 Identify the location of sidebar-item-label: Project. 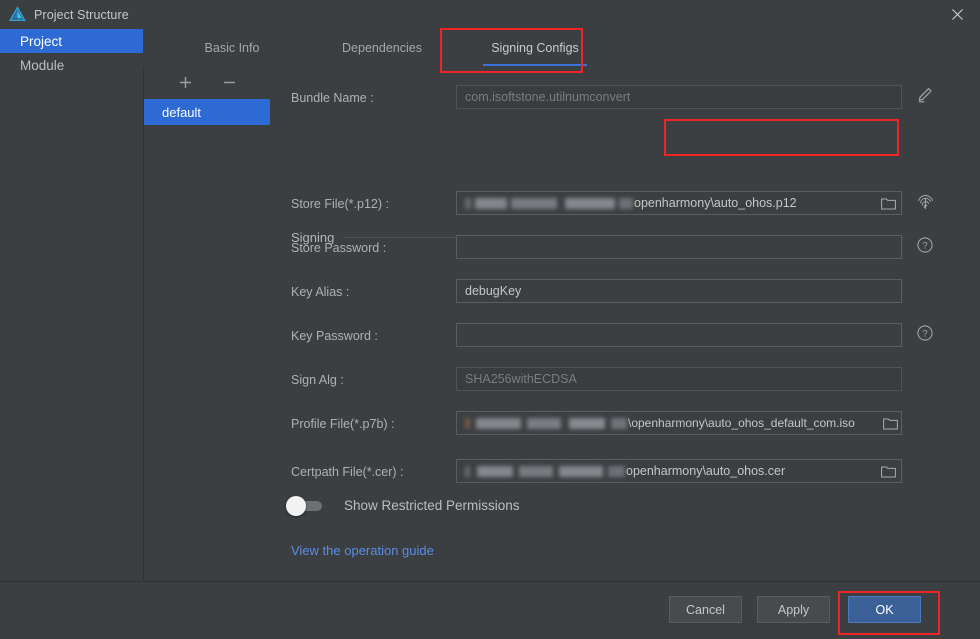
(41, 41).